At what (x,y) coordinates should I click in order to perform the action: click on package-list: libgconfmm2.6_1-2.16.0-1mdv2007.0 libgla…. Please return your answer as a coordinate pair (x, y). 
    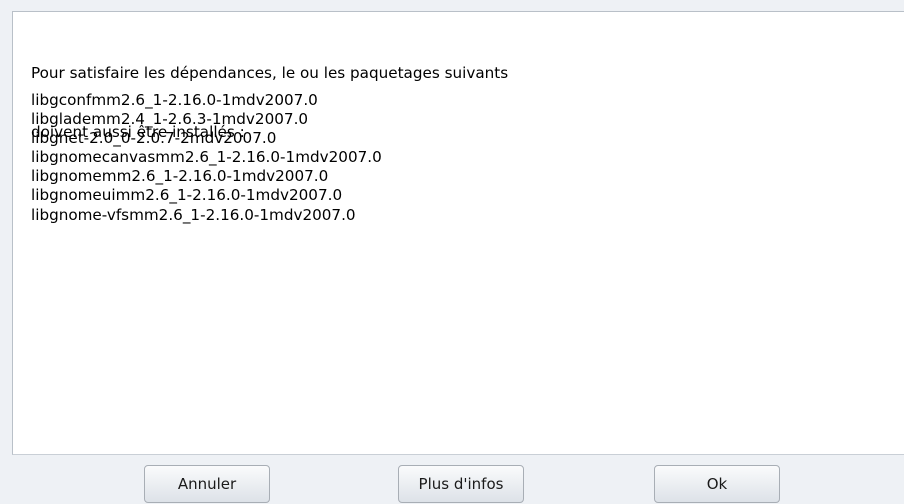
    Looking at the image, I should click on (206, 158).